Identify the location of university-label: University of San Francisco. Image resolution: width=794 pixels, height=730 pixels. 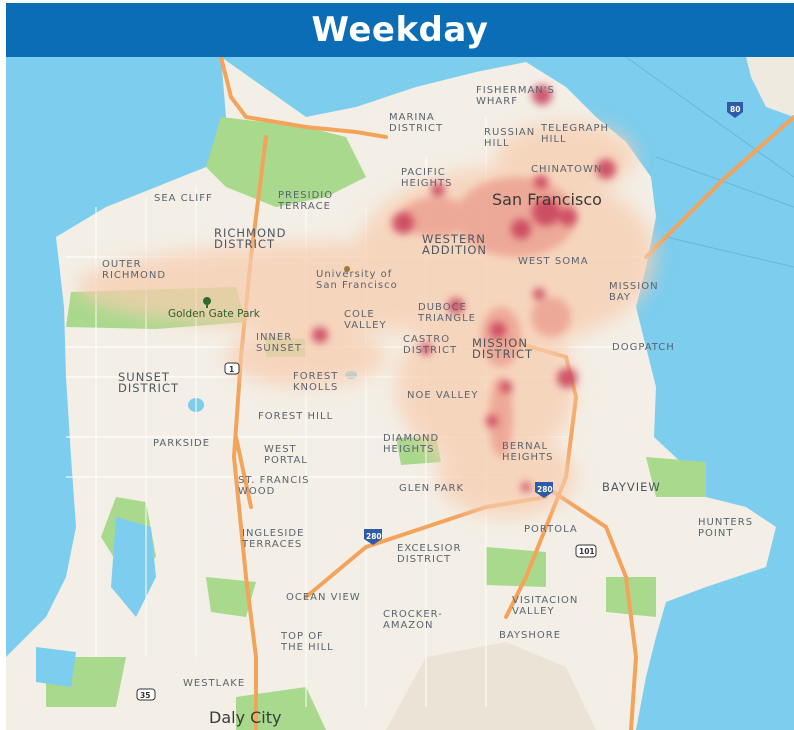
(357, 280).